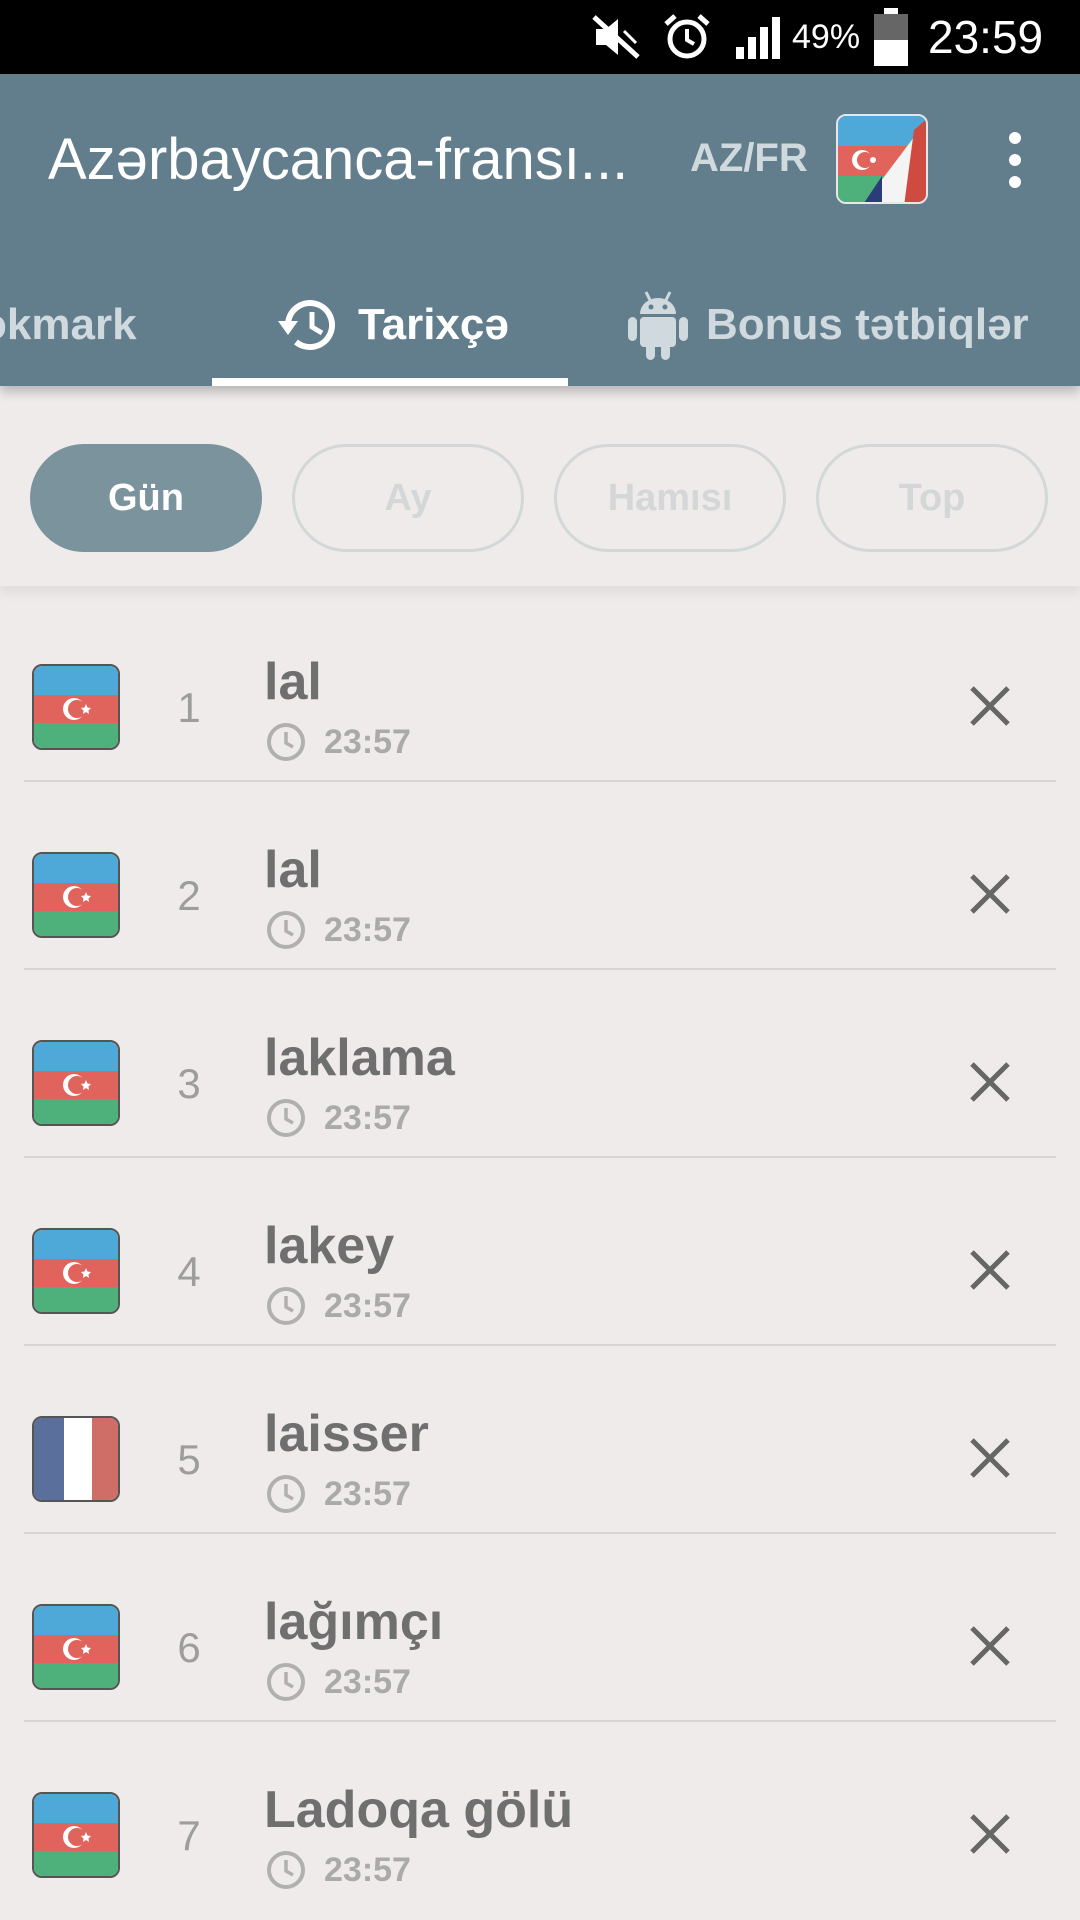  What do you see at coordinates (932, 498) in the screenshot?
I see `filter-top-chip: Top` at bounding box center [932, 498].